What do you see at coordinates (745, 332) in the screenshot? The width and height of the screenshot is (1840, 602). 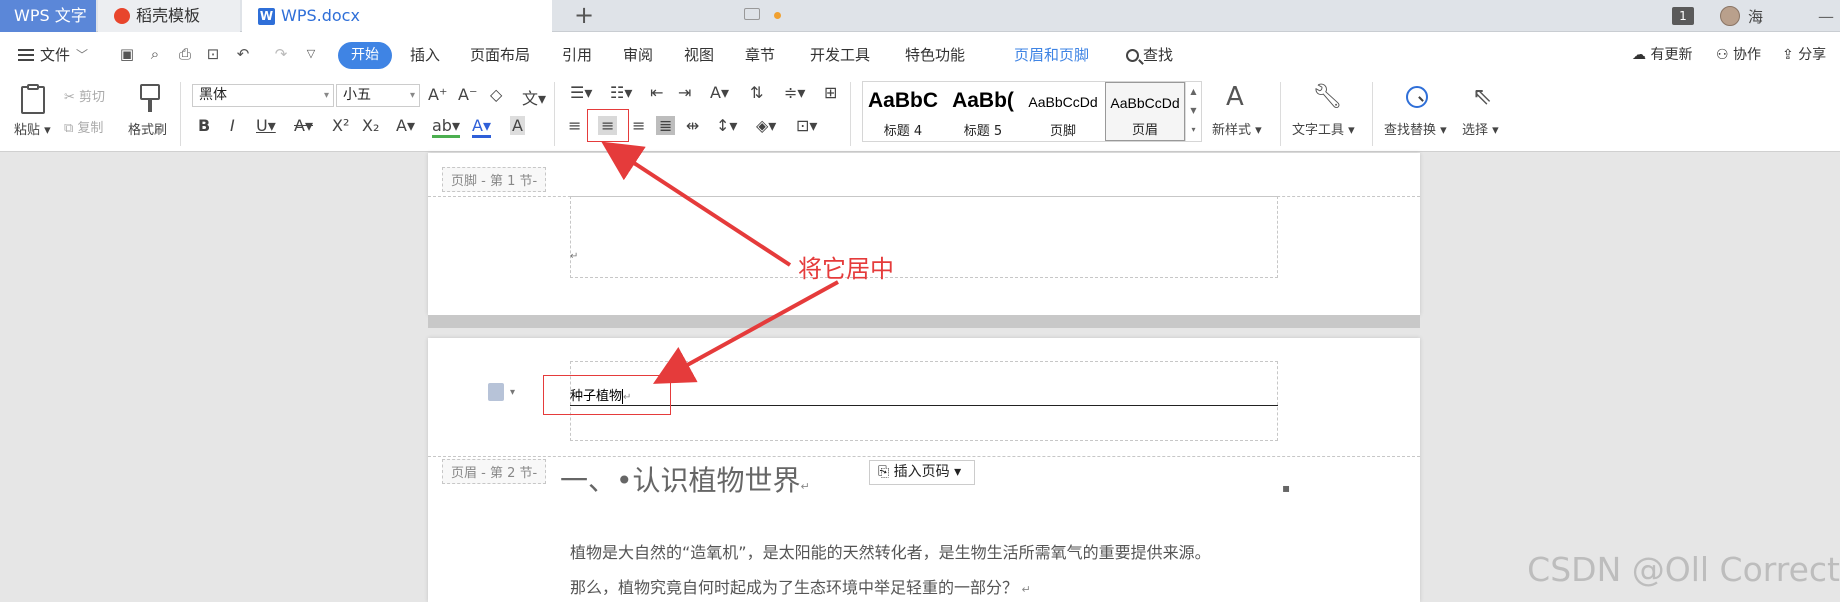 I see `arrow-to-header-text` at bounding box center [745, 332].